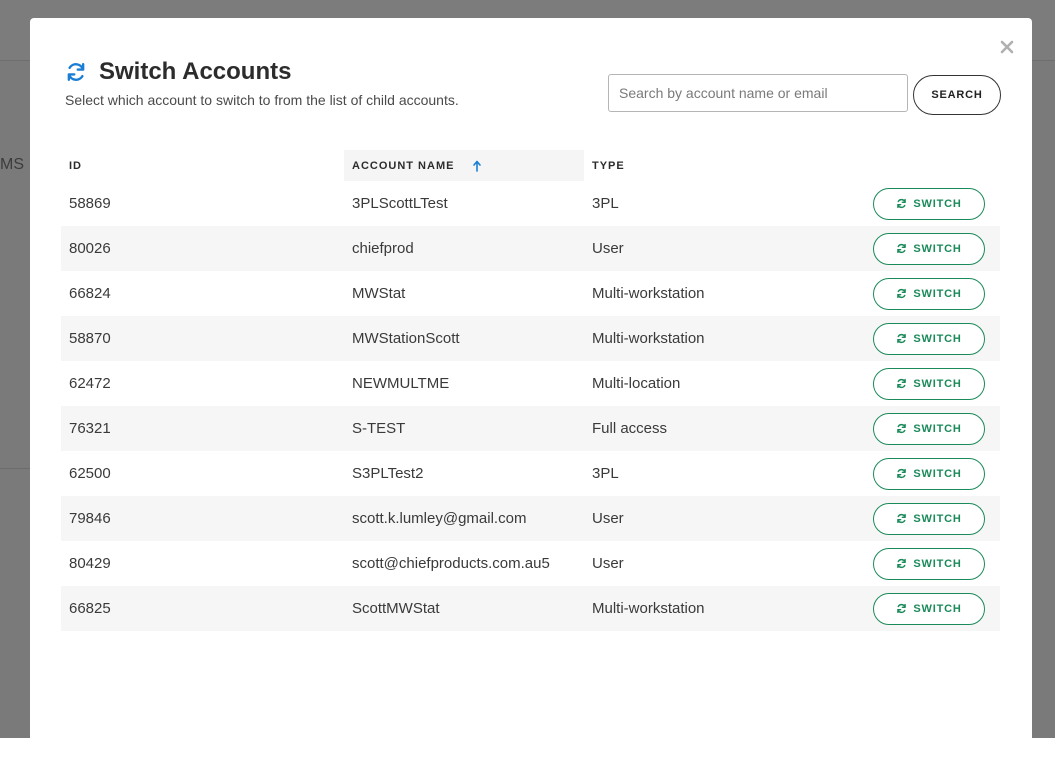 Image resolution: width=1055 pixels, height=758 pixels. Describe the element at coordinates (15, 468) in the screenshot. I see `background-divider` at that location.